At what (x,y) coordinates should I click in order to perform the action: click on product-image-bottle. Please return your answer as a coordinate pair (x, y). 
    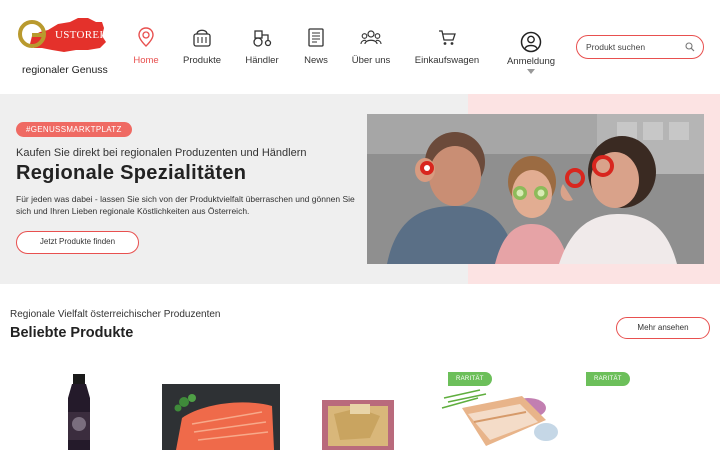
    Looking at the image, I should click on (79, 412).